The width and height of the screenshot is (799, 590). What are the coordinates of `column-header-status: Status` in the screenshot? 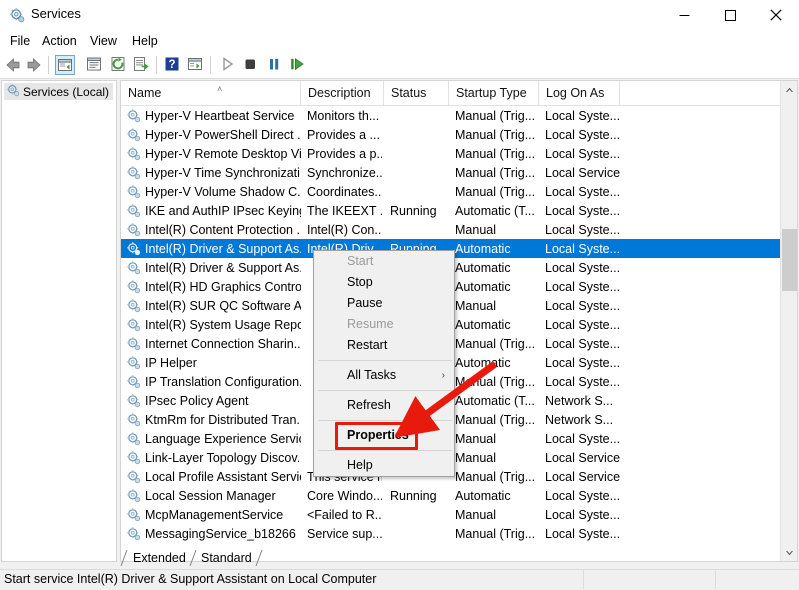 It's located at (416, 93).